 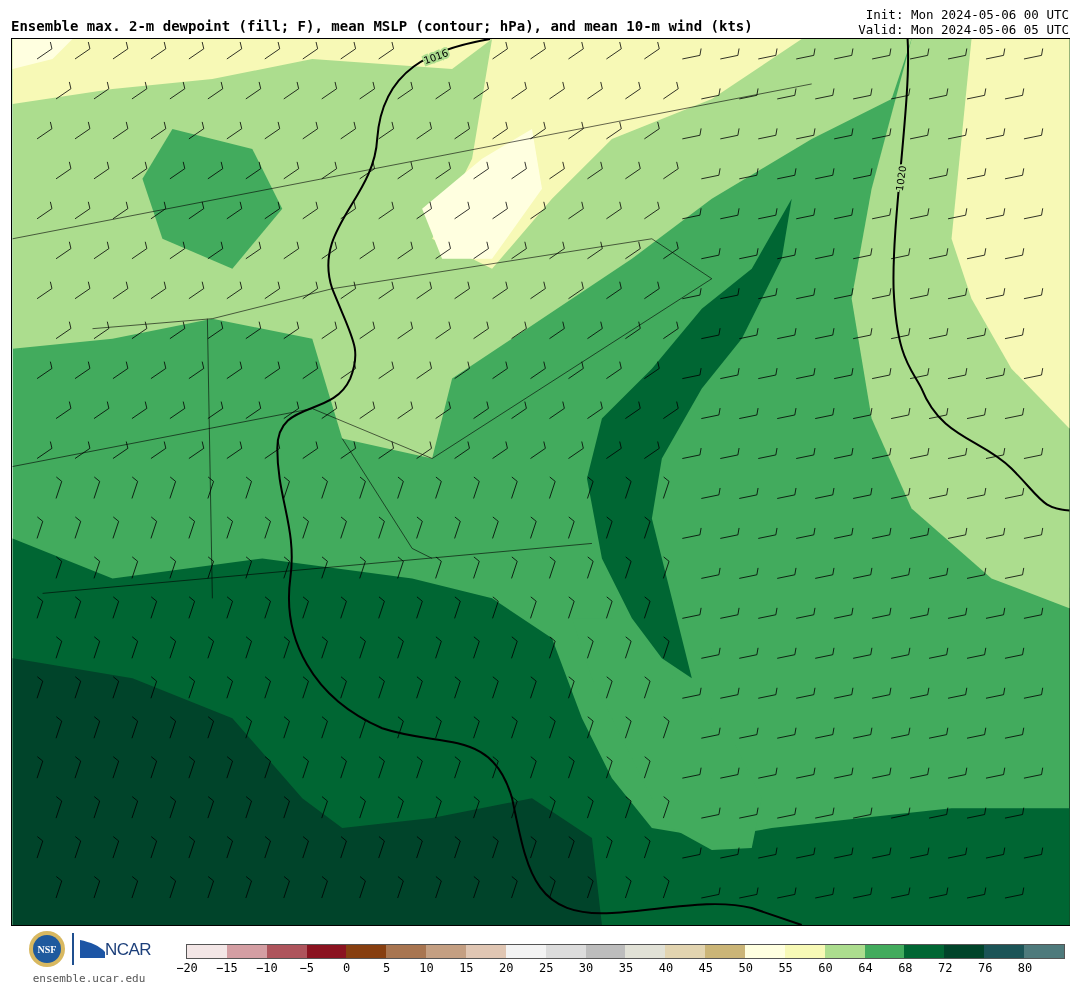 What do you see at coordinates (187, 968) in the screenshot?
I see `scale-tick-label: −20` at bounding box center [187, 968].